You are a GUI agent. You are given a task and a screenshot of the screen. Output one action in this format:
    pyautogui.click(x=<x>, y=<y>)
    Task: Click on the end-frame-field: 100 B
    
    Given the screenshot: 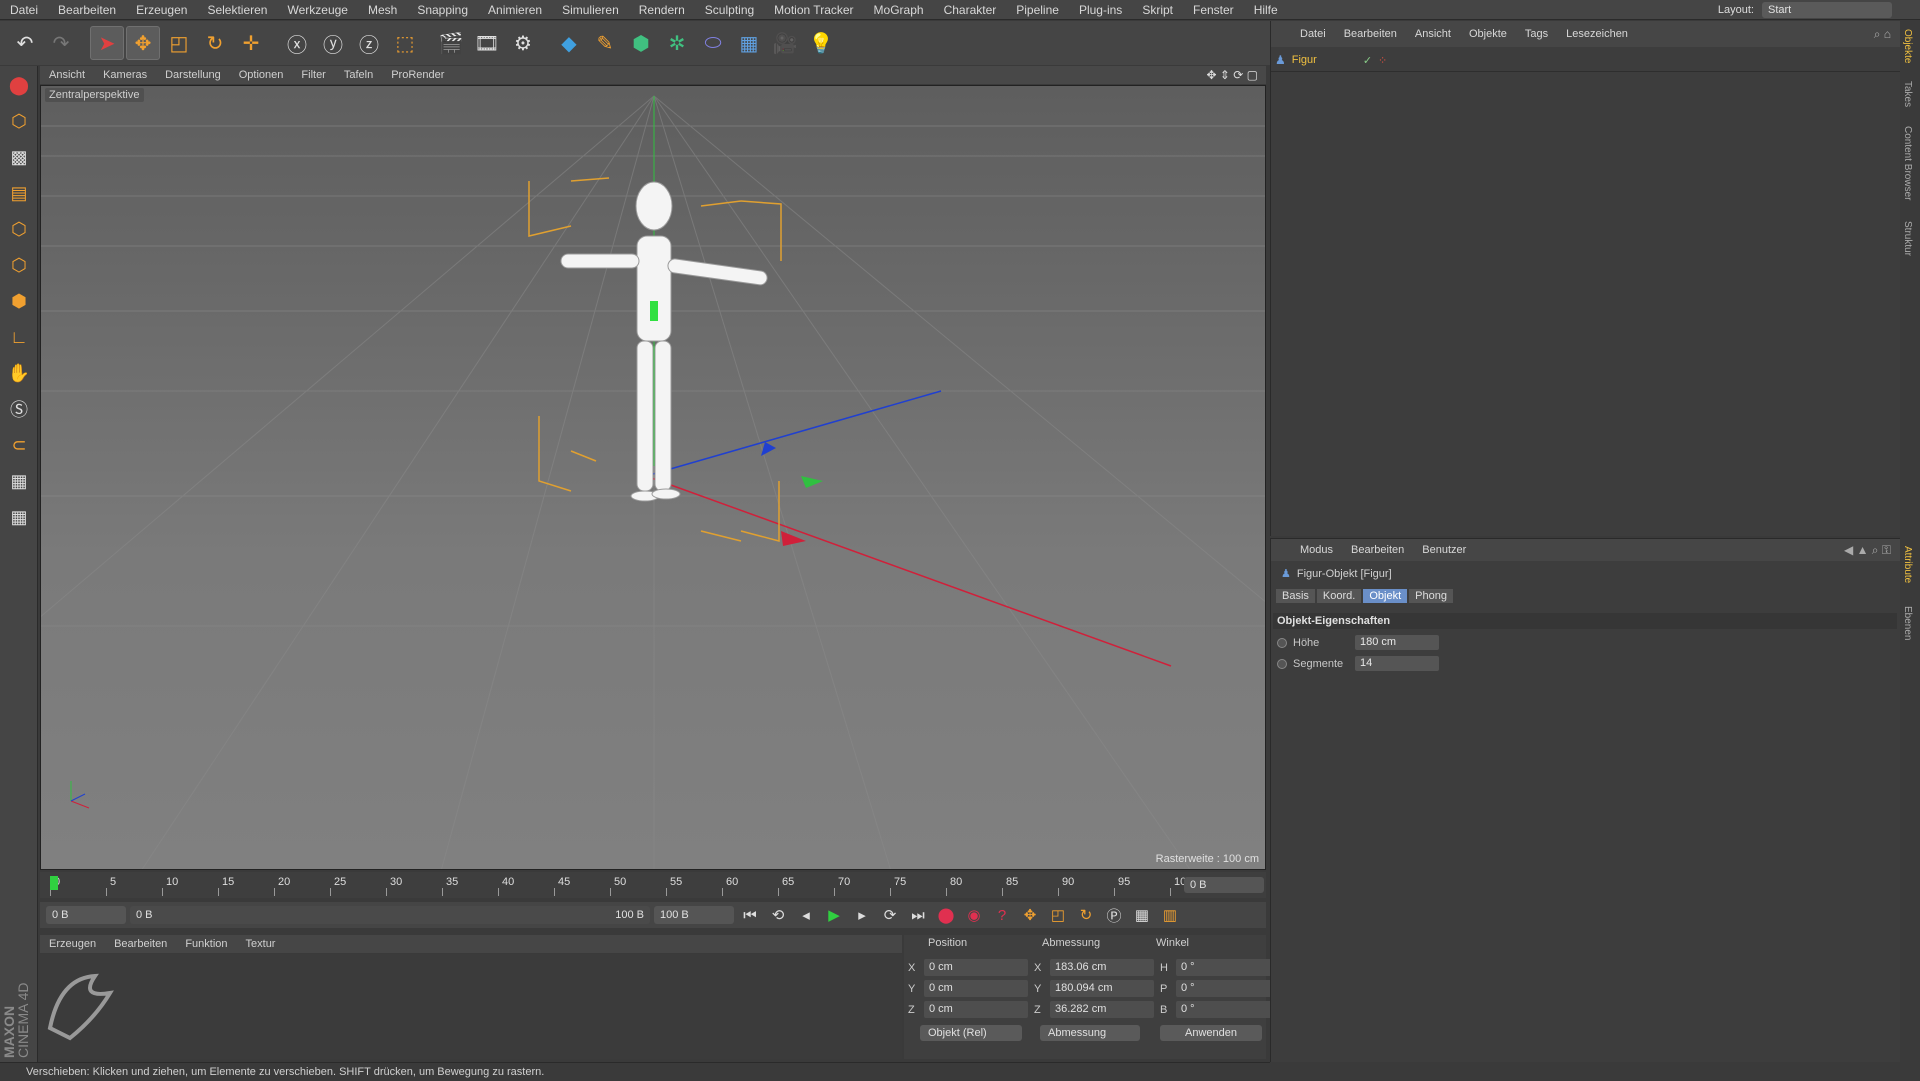 What is the action you would take?
    pyautogui.click(x=694, y=915)
    